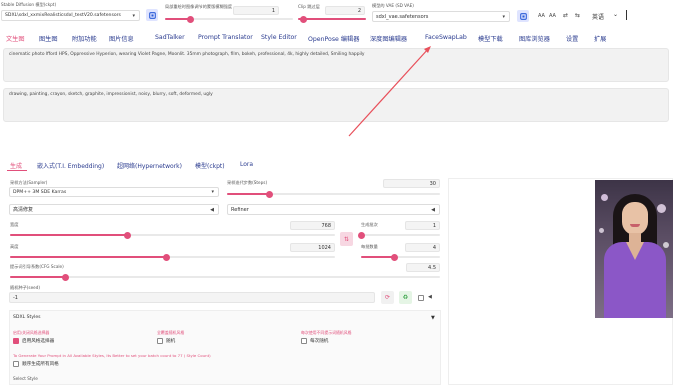 The height and width of the screenshot is (385, 673). Describe the element at coordinates (333, 38) in the screenshot. I see `tab-openpose: OpenPose 编辑器` at that location.